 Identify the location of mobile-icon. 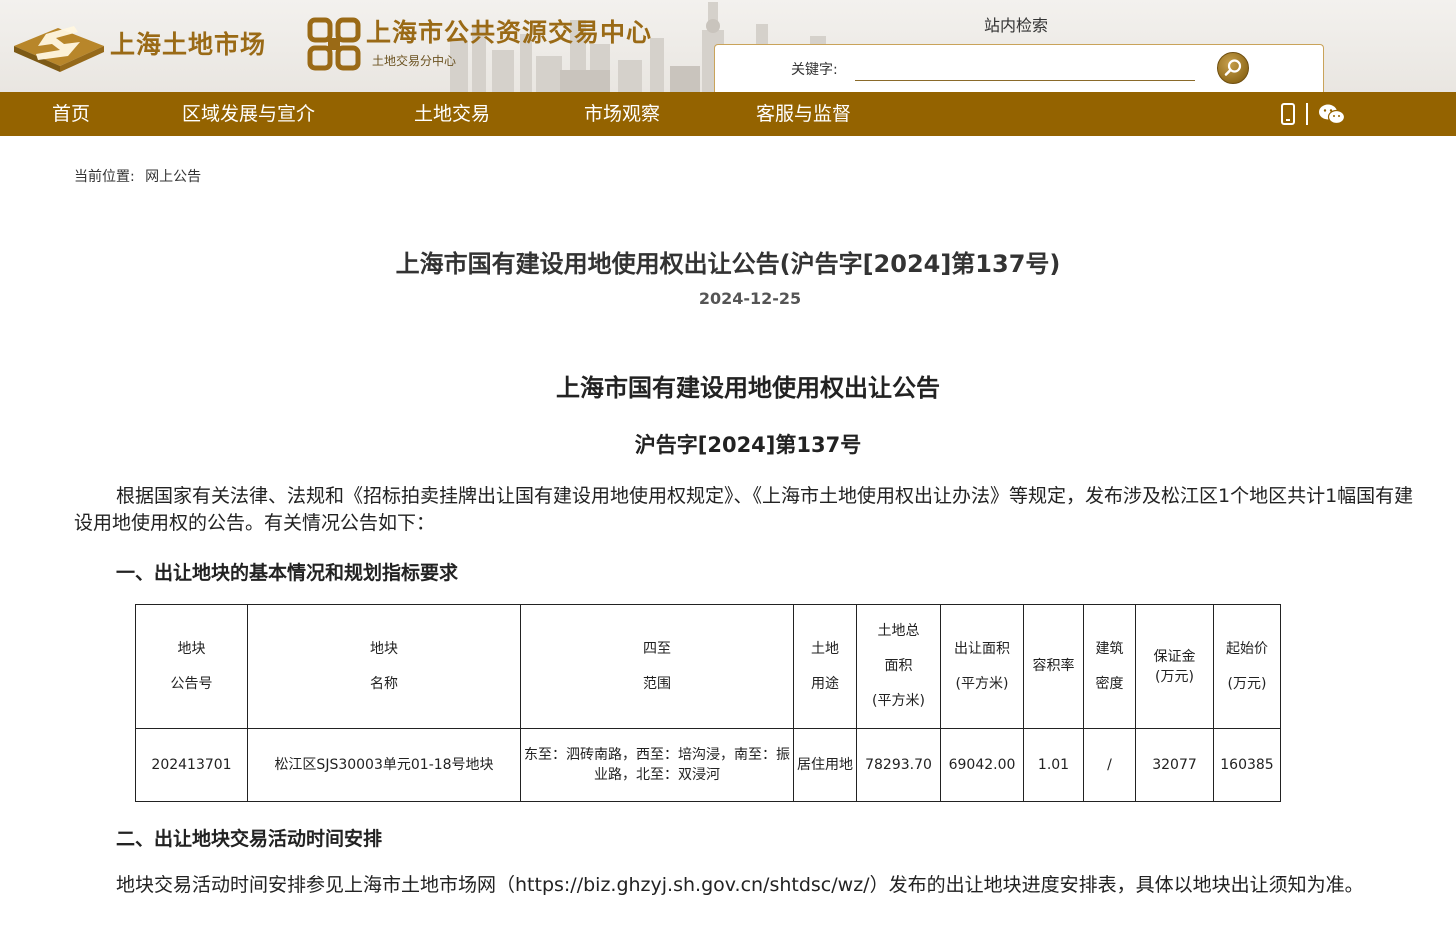
(1288, 114).